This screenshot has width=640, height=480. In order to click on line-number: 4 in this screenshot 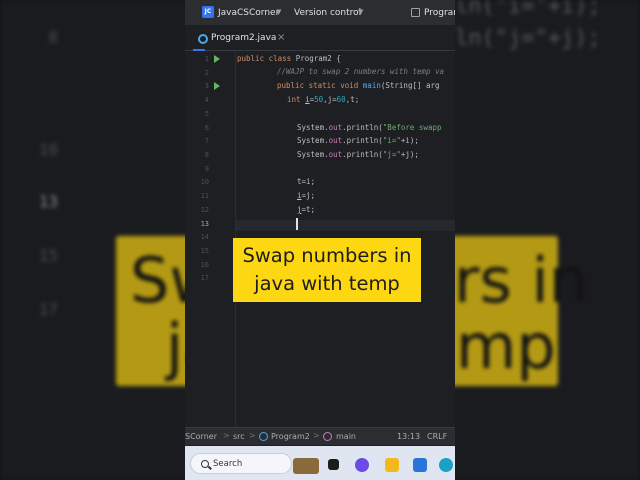, I will do `click(206, 100)`.